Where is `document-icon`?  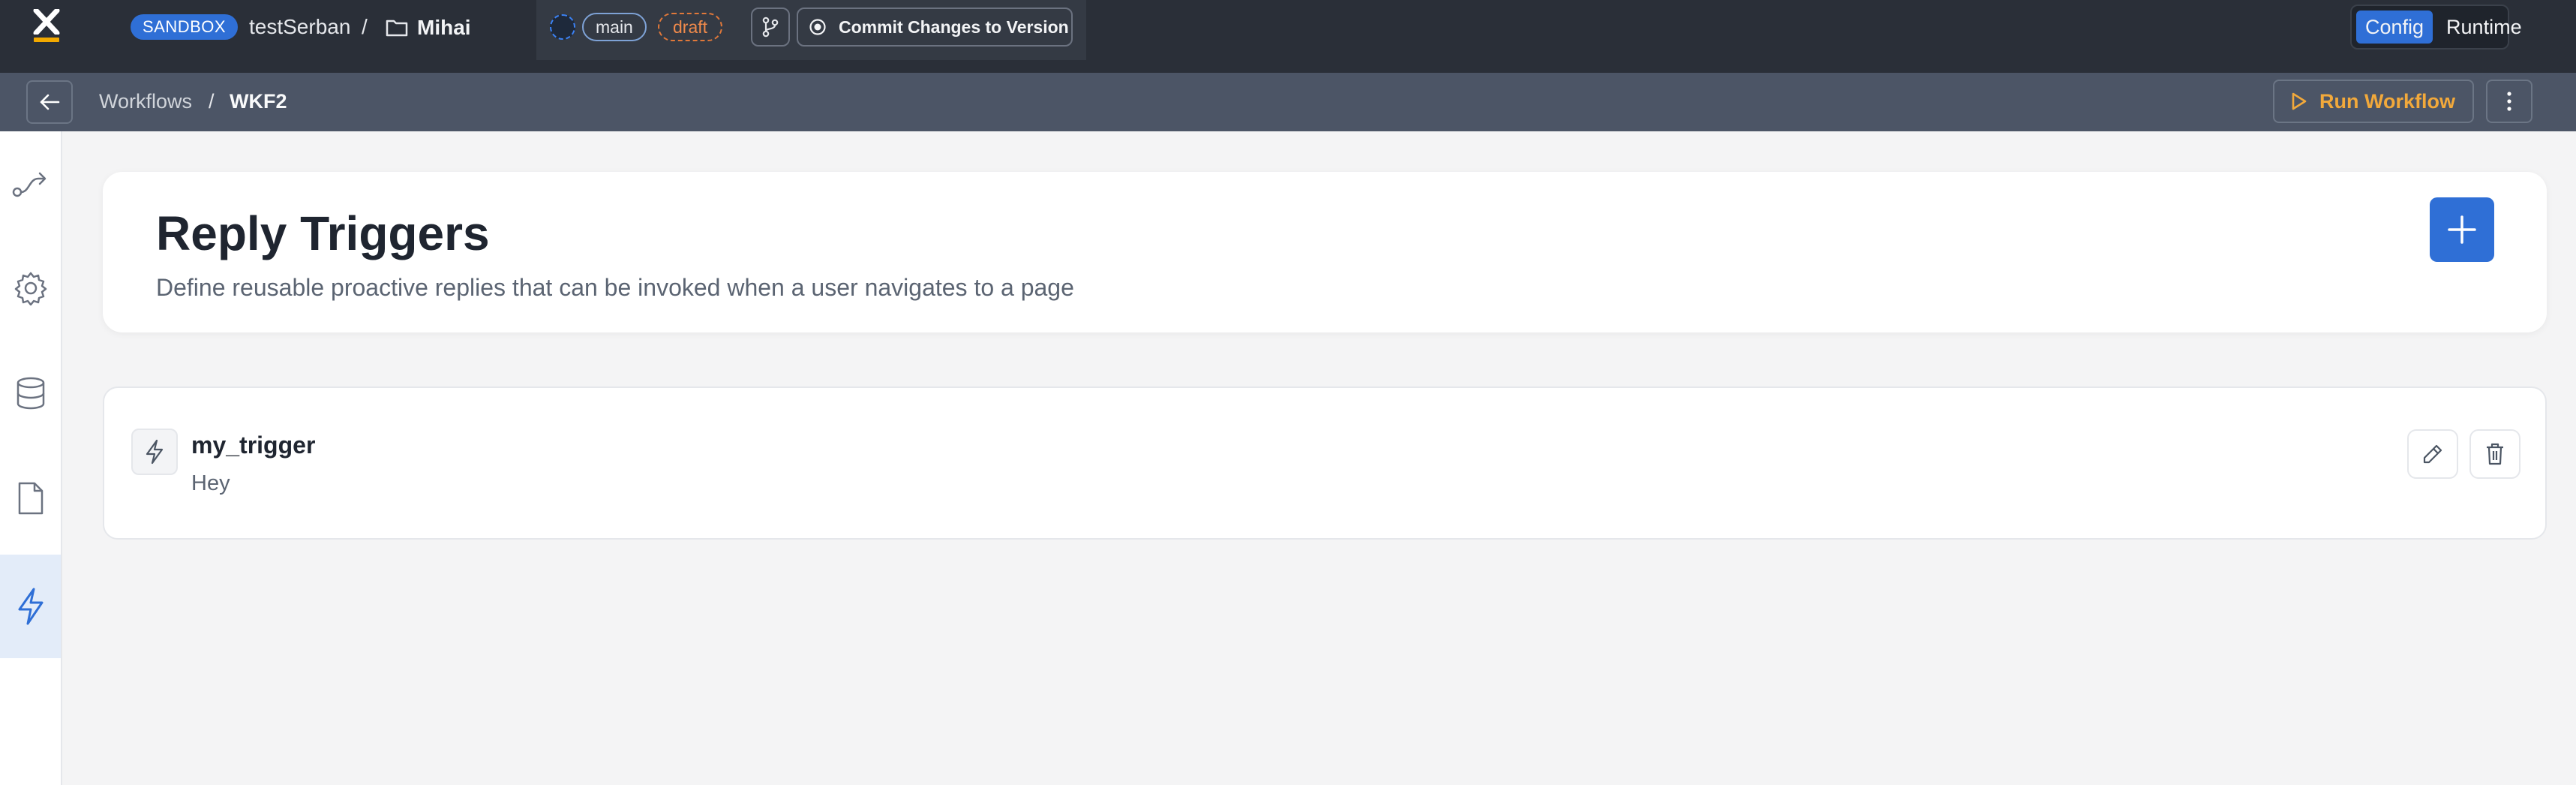
document-icon is located at coordinates (30, 498).